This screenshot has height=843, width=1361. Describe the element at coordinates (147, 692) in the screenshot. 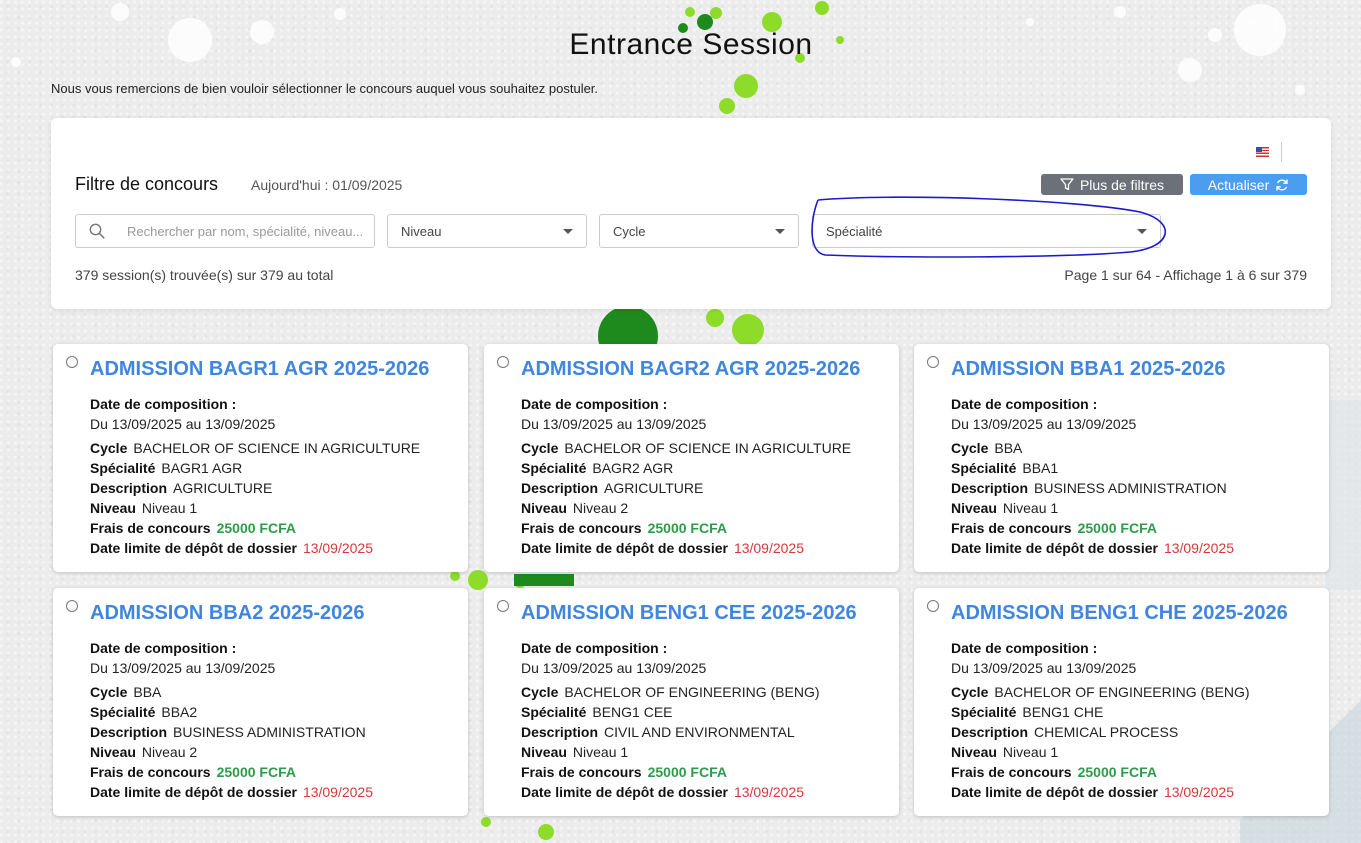

I see `session-cycle: BBA` at that location.